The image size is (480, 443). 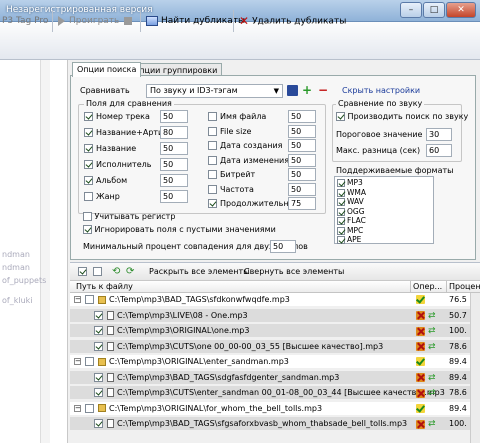 I want to click on minimize-button: –, so click(x=411, y=10).